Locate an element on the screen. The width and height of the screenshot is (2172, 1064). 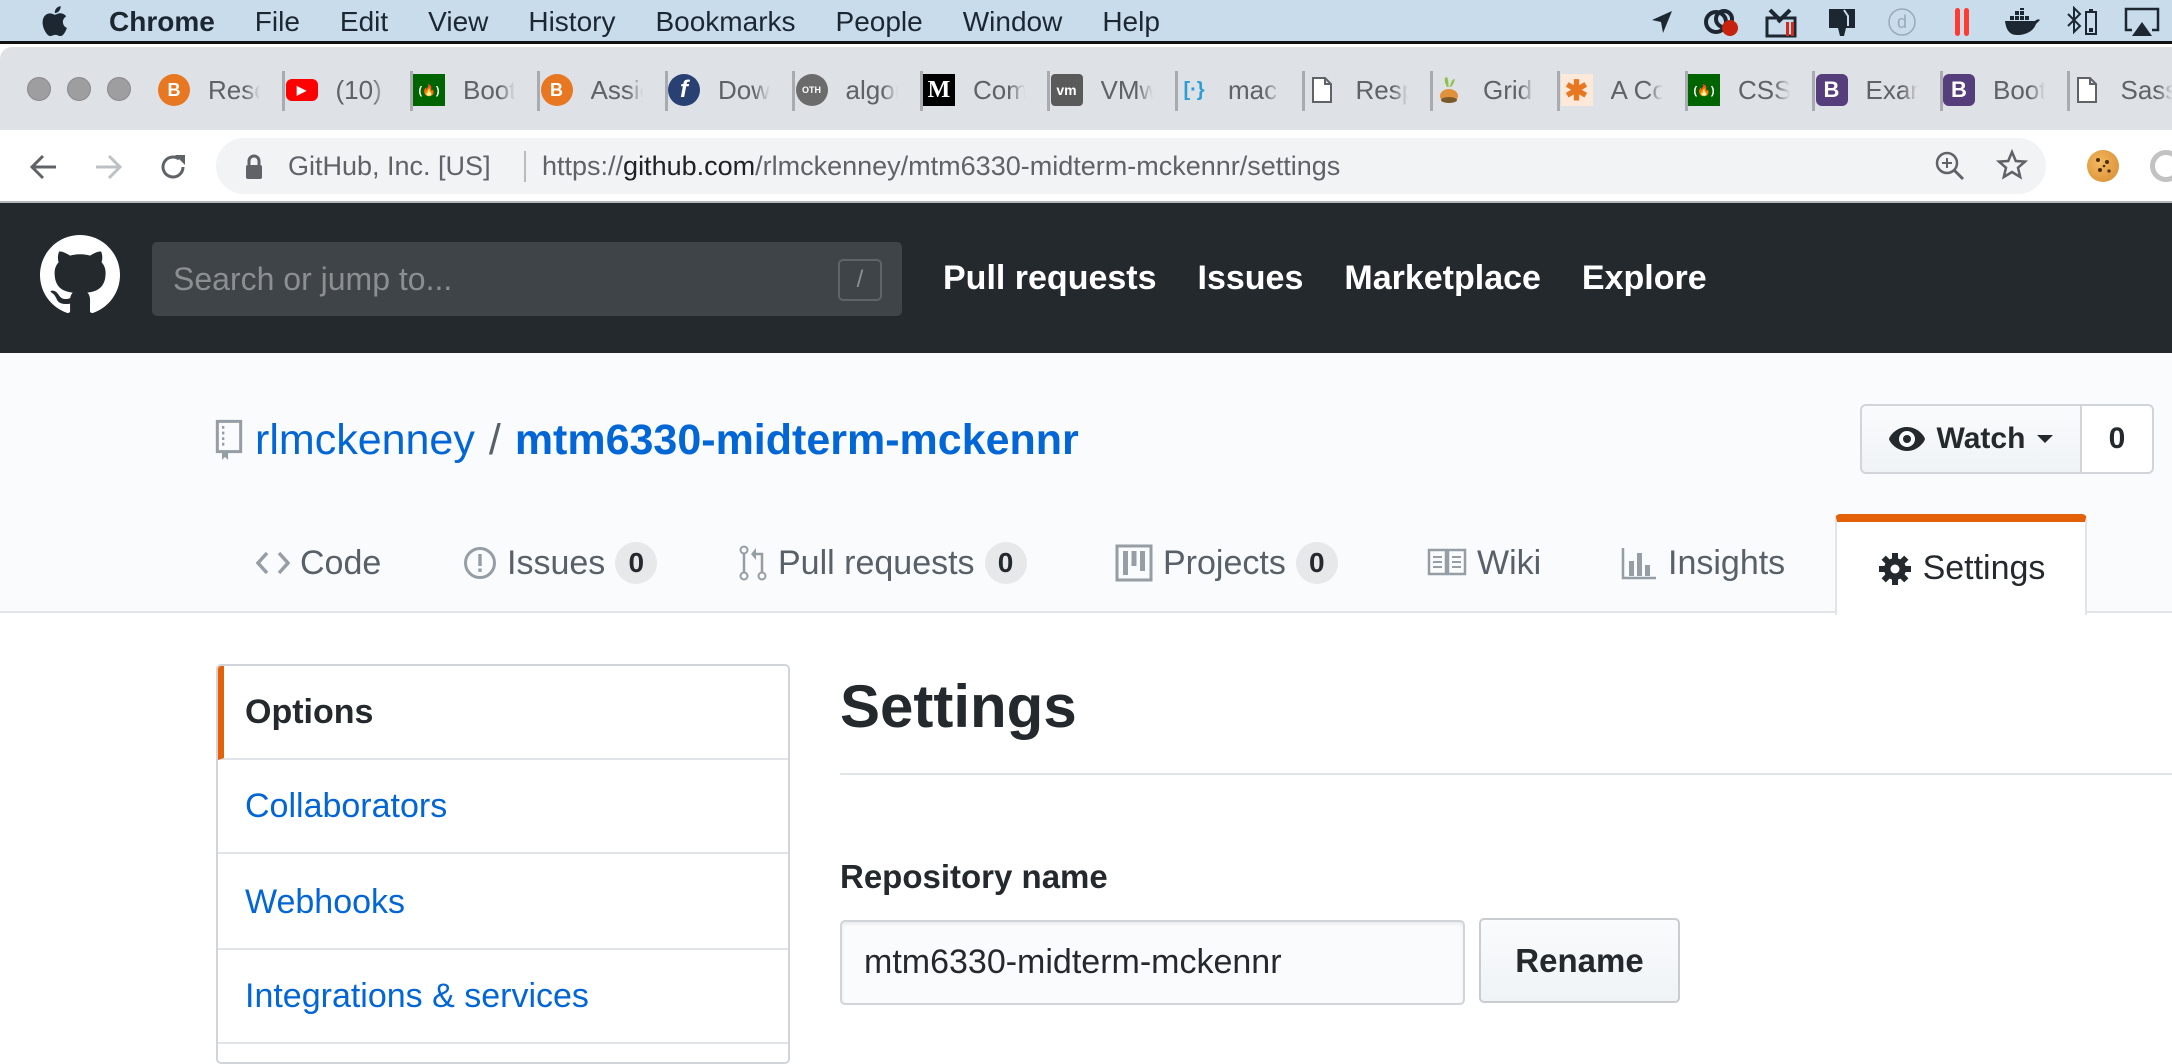
browser-tab: ▶(10) is located at coordinates (349, 90).